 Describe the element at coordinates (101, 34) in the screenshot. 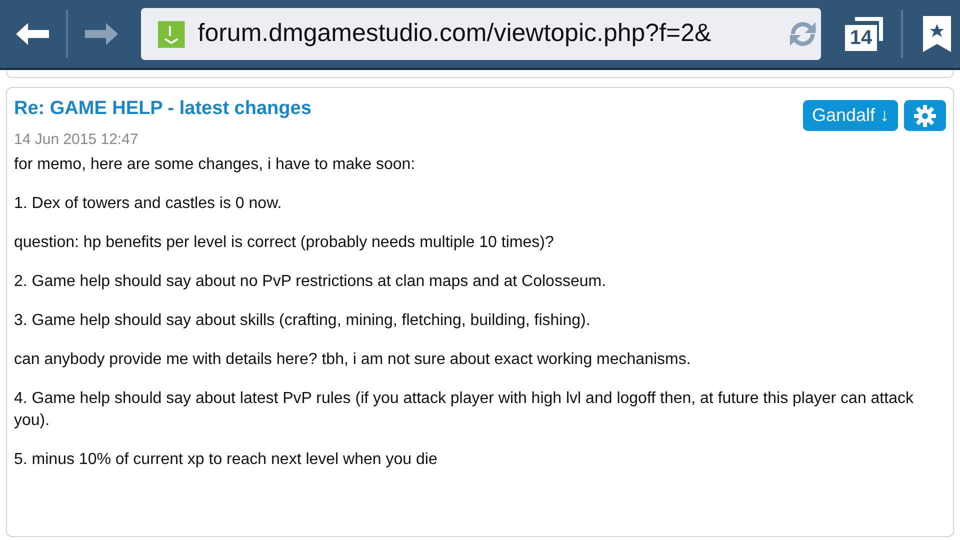

I see `forward-arrow-icon` at that location.